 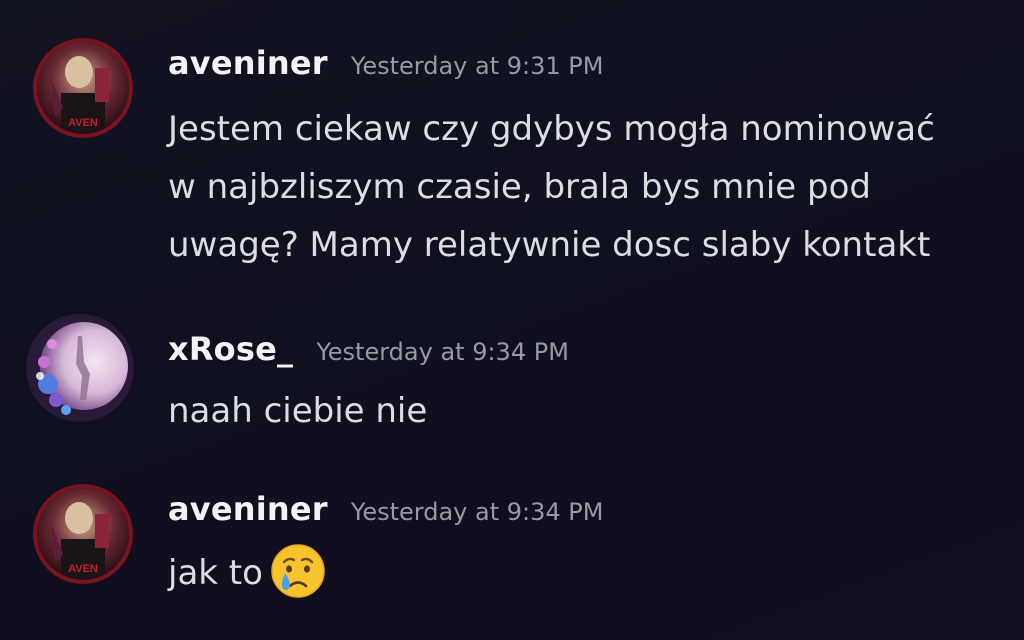 I want to click on crying-face-emoji-icon, so click(x=298, y=570).